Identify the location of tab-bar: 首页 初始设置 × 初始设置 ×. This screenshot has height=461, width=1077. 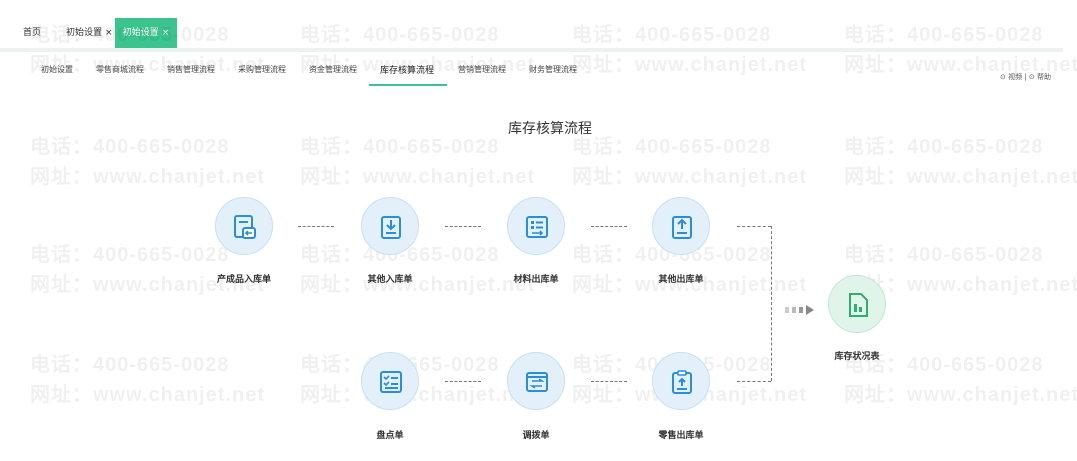
(531, 35).